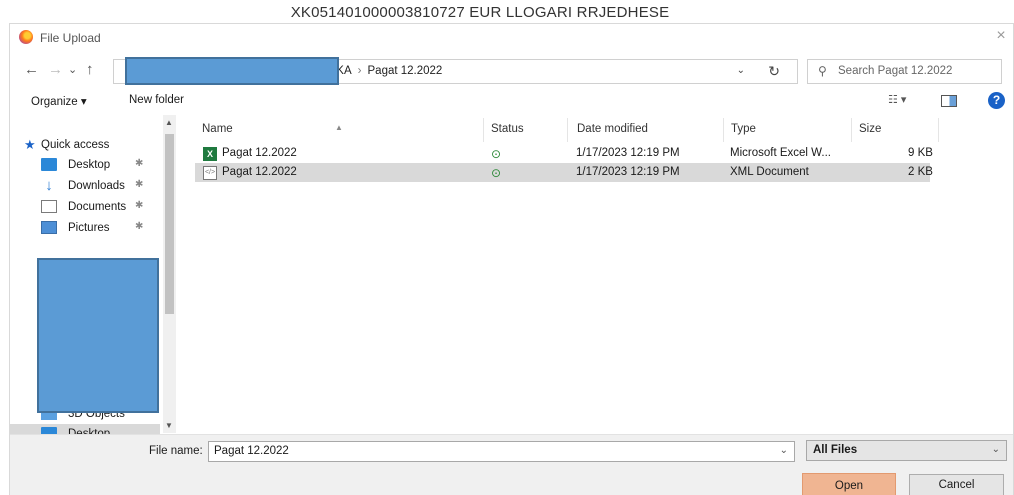 This screenshot has width=1014, height=495. Describe the element at coordinates (59, 101) in the screenshot. I see `organize-button: Organize ▾` at that location.